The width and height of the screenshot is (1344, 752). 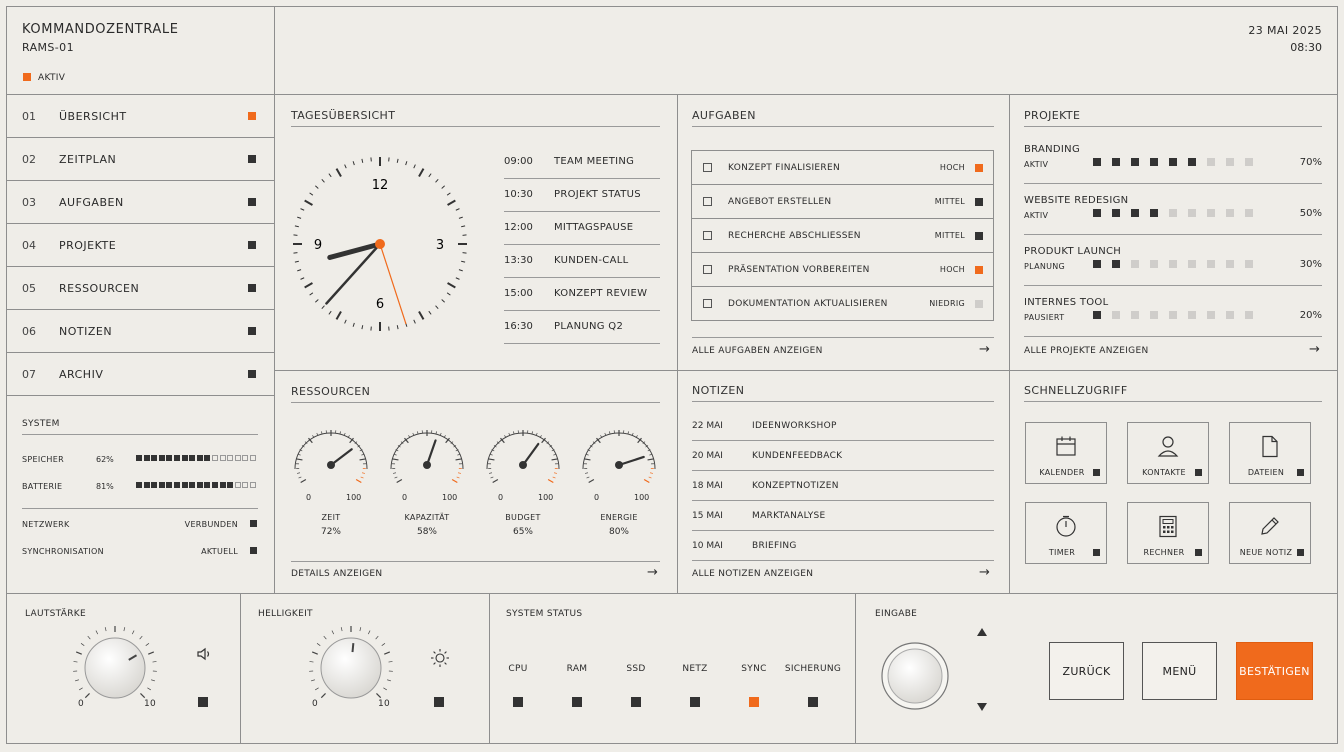 I want to click on quick-timer-button: TIMER, so click(x=1066, y=533).